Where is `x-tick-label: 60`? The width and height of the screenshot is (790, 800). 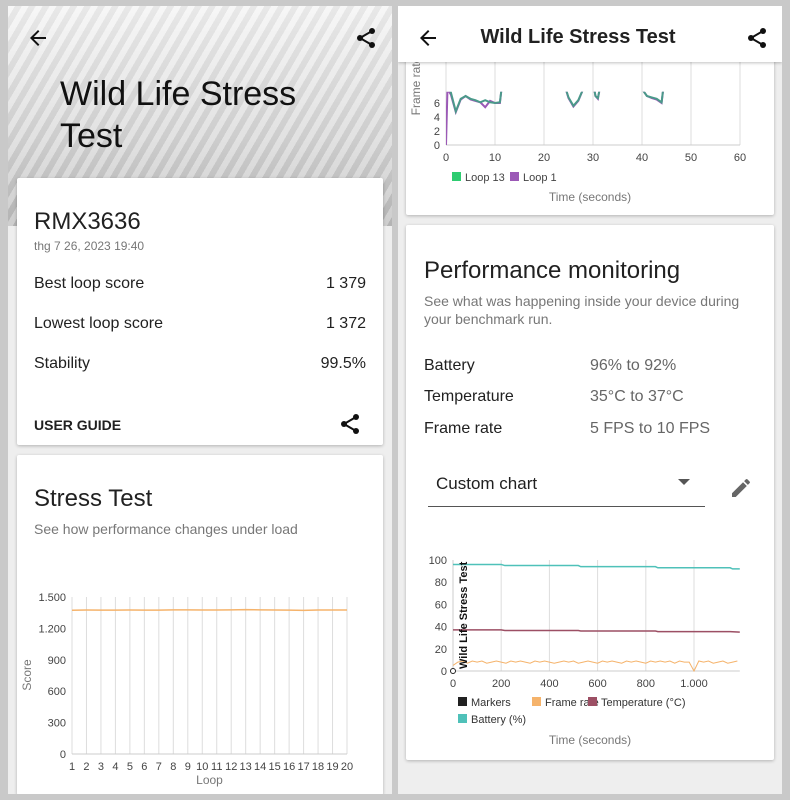
x-tick-label: 60 is located at coordinates (740, 158).